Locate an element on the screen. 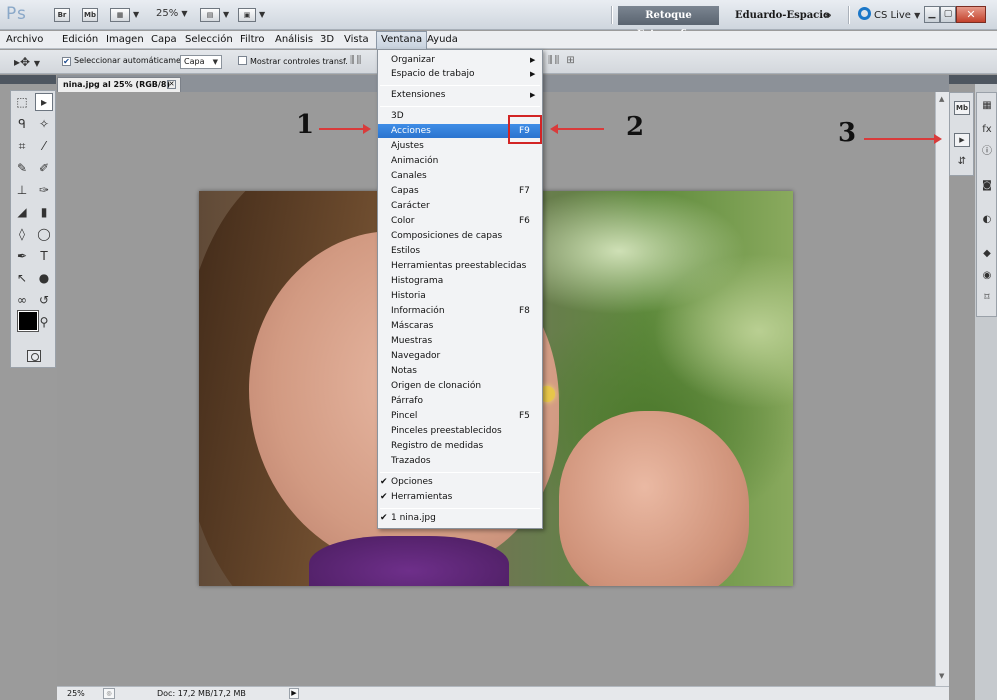 The height and width of the screenshot is (700, 997). info-panel-icon: ⓘ is located at coordinates (987, 152).